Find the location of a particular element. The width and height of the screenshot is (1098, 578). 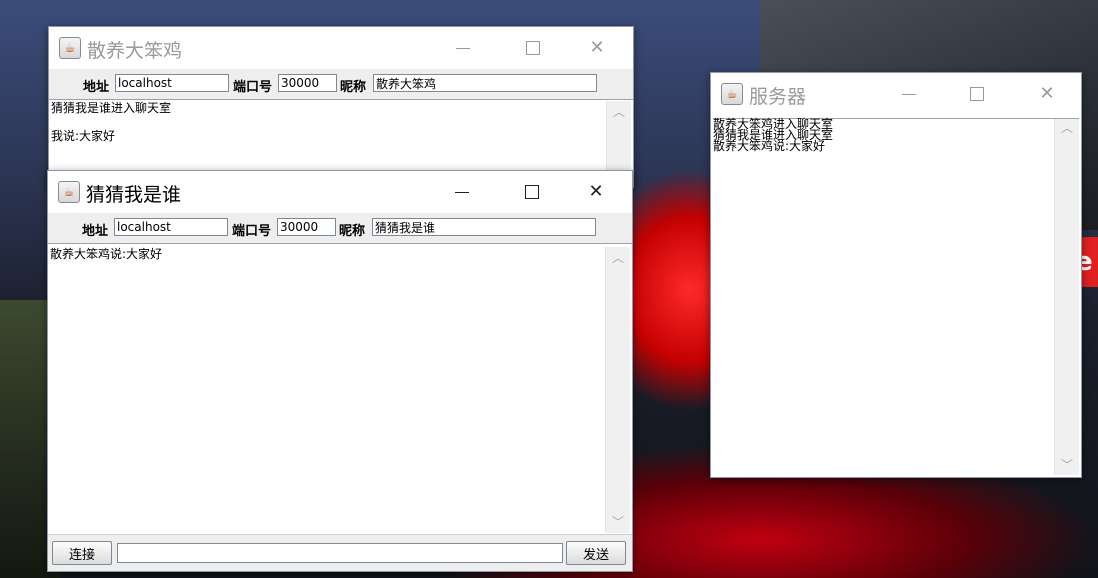

chat-line: 我说:大家好 is located at coordinates (83, 136).